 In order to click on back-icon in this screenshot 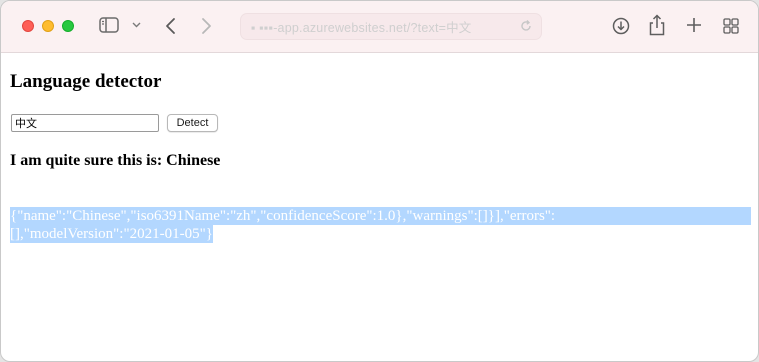, I will do `click(171, 26)`.